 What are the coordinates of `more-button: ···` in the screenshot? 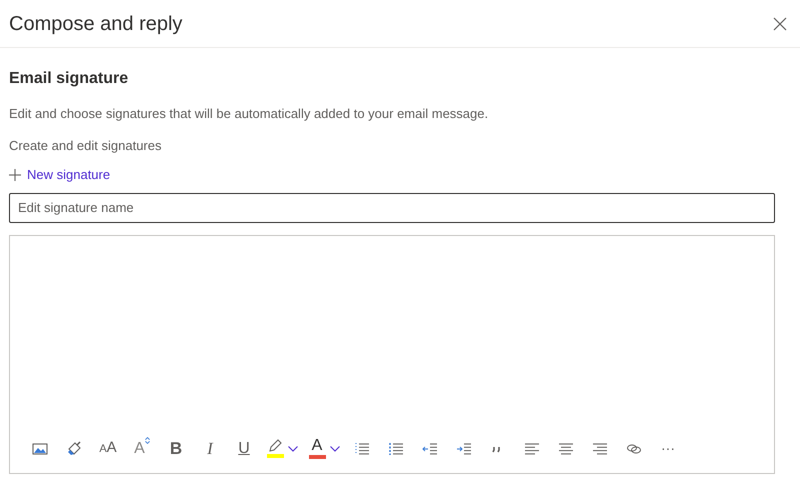 It's located at (668, 448).